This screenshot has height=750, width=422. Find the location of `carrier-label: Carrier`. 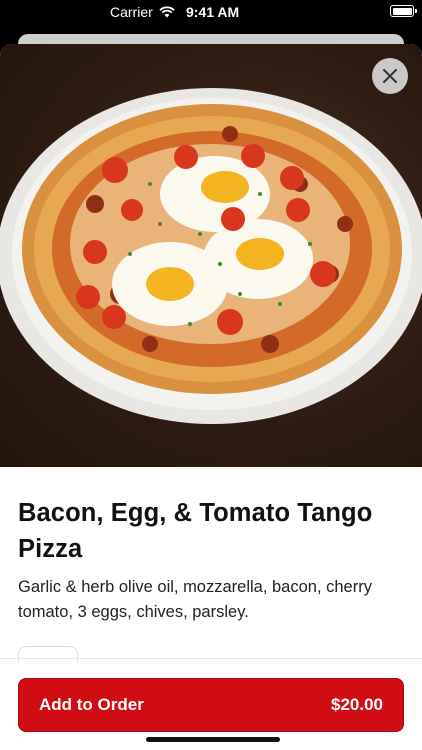

carrier-label: Carrier is located at coordinates (131, 12).